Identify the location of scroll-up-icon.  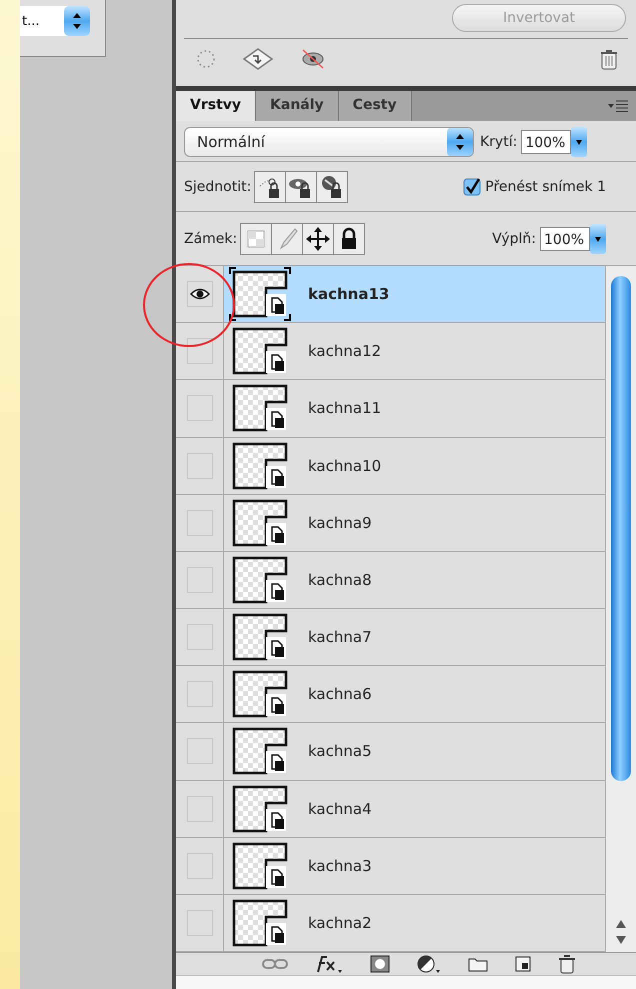
(621, 924).